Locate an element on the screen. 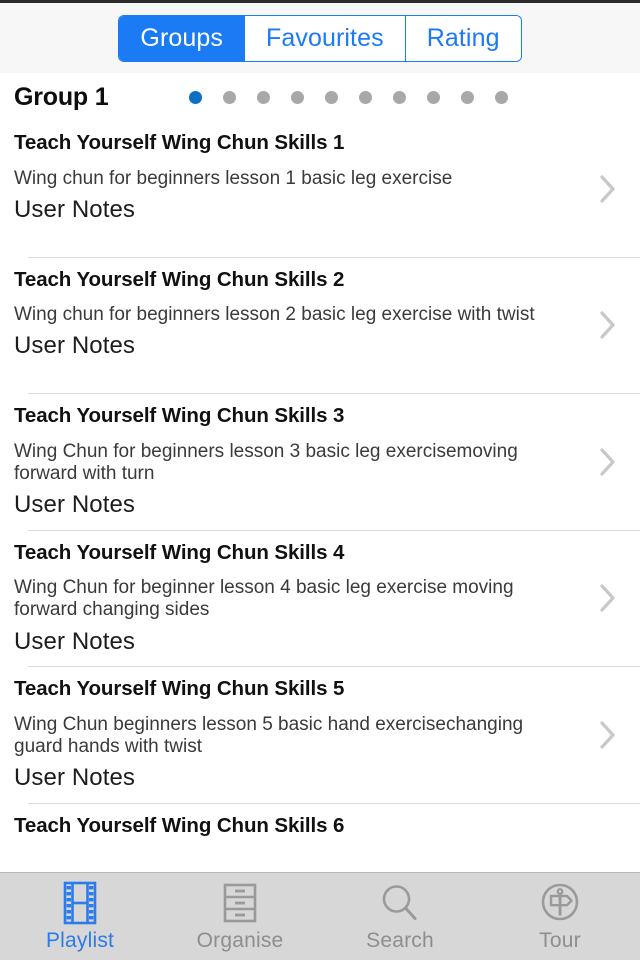  header-bar: Groups Favourites Rating is located at coordinates (320, 38).